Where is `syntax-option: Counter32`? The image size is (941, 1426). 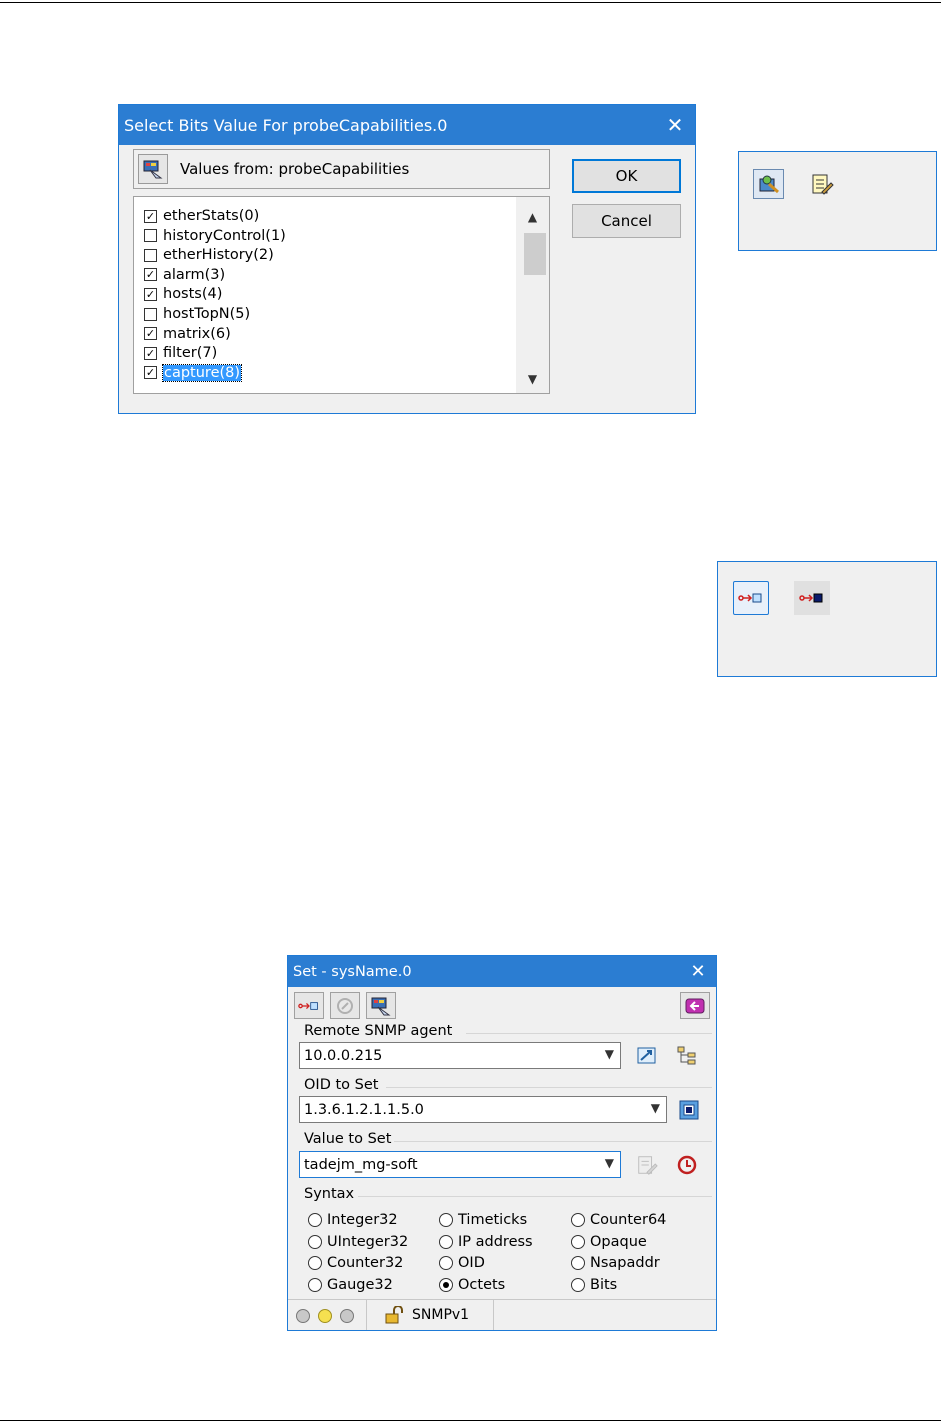
syntax-option: Counter32 is located at coordinates (355, 1263).